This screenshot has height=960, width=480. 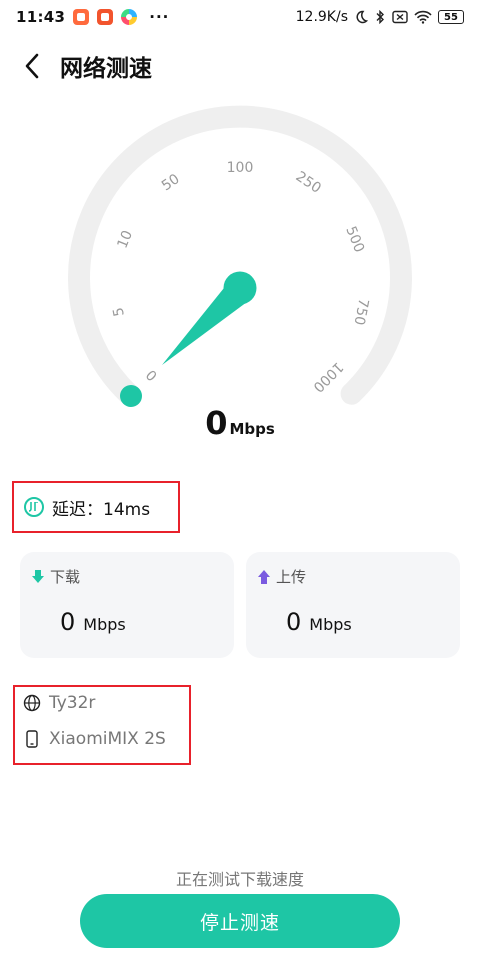 I want to click on download-label: 下载, so click(x=65, y=577).